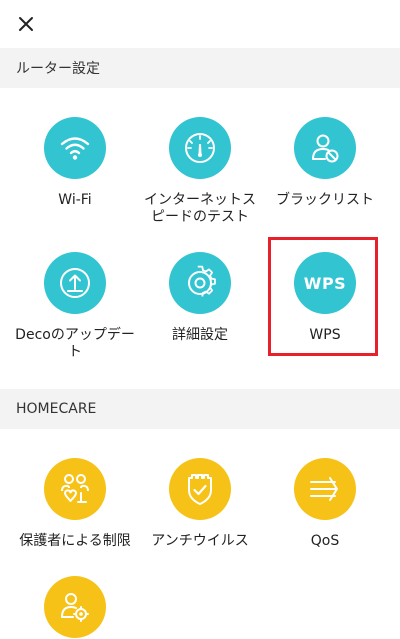 Image resolution: width=400 pixels, height=639 pixels. Describe the element at coordinates (58, 69) in the screenshot. I see `section-title: ルーター設定` at that location.